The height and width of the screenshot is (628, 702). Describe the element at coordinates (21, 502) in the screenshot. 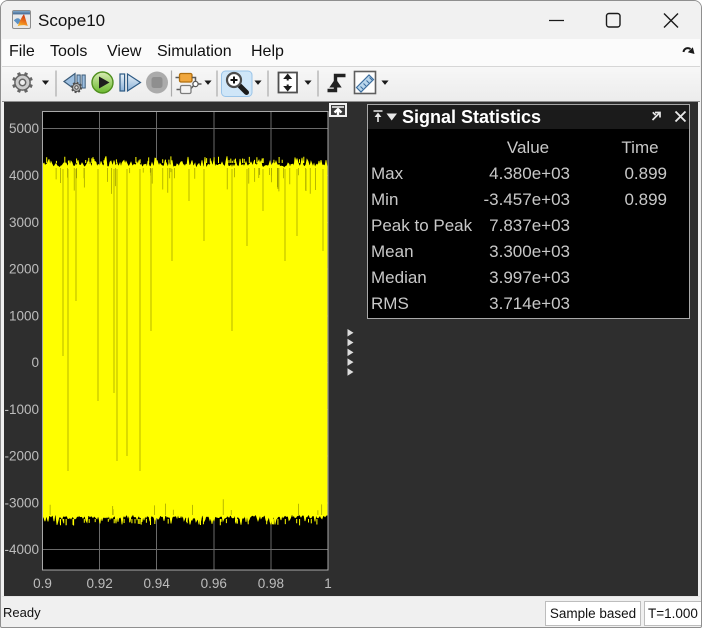

I see `svg-text: -3000` at that location.